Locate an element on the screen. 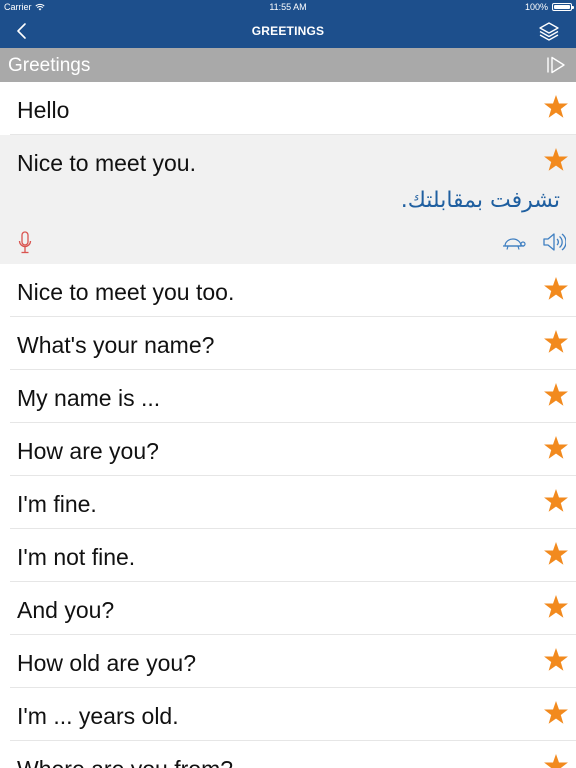 This screenshot has width=576, height=768. phrase-text: Where are you from? is located at coordinates (125, 762).